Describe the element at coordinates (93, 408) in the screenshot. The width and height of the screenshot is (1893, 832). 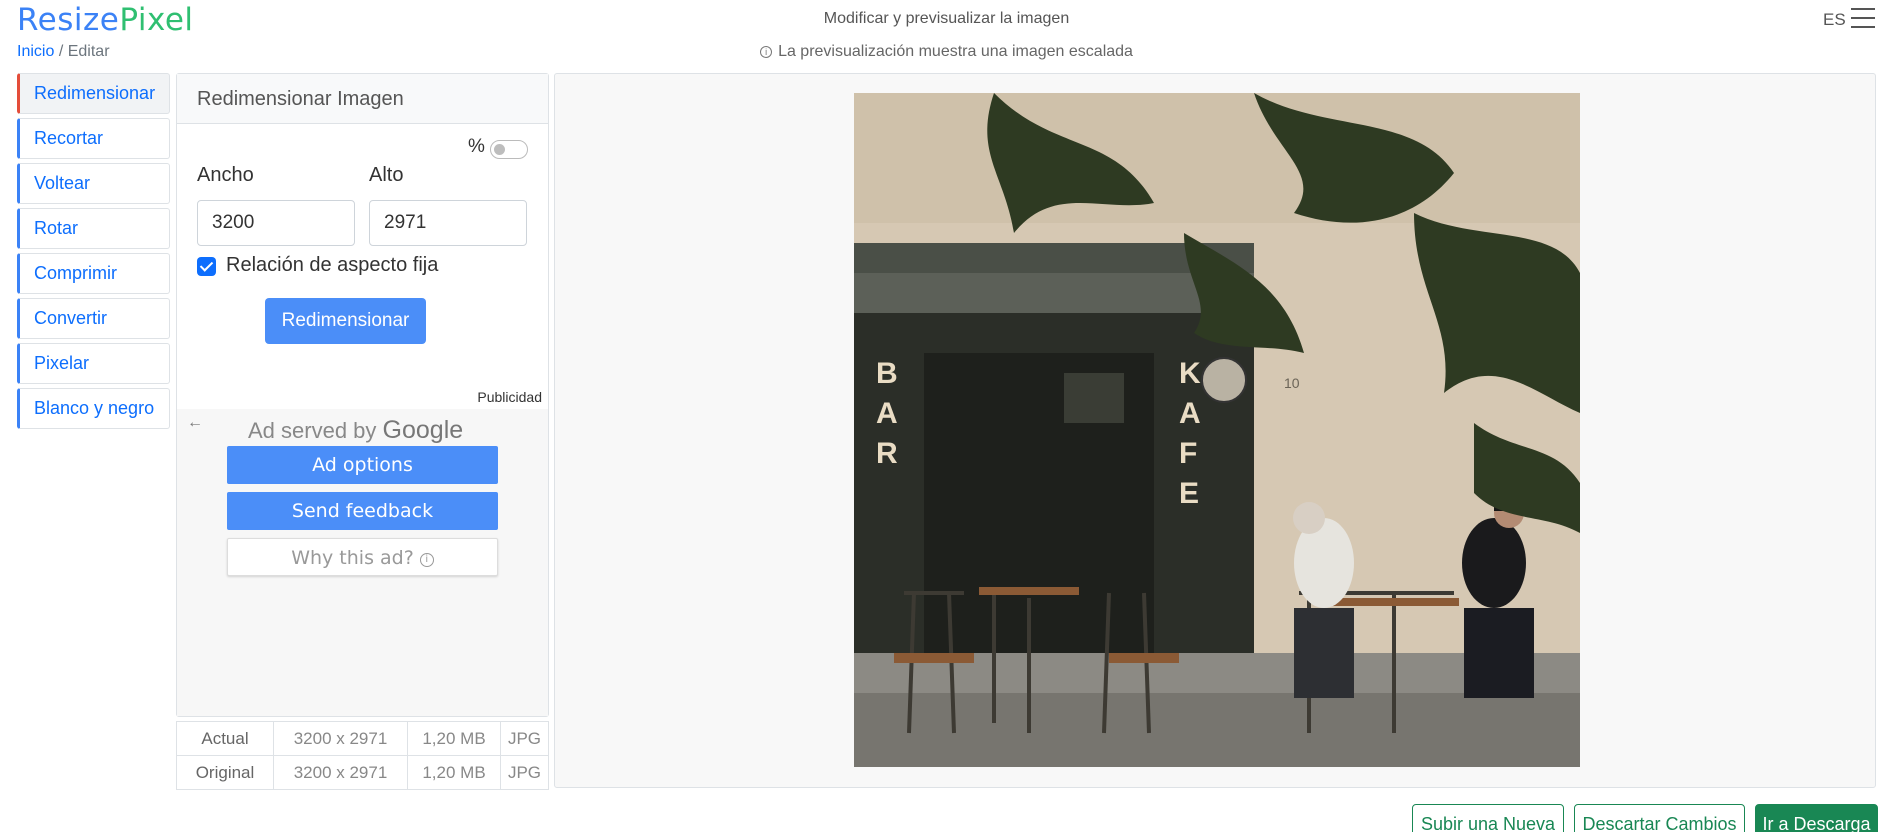
I see `sidebar-item-black-white: Blanco y negro` at that location.